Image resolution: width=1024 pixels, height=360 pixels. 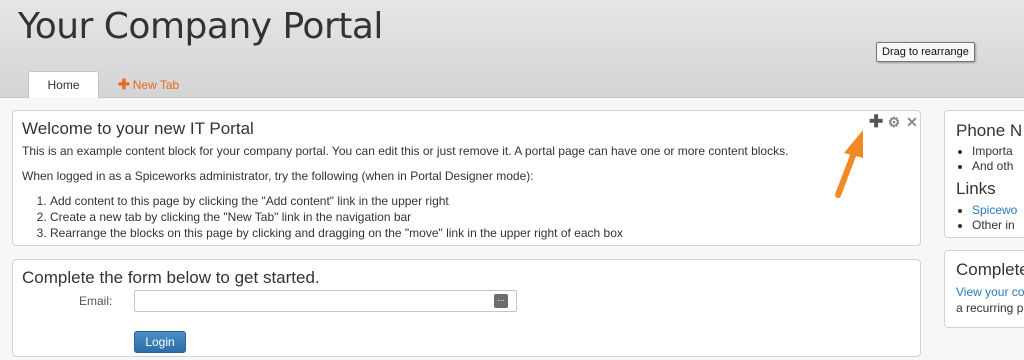 I want to click on tab-home-label: Home, so click(x=63, y=85).